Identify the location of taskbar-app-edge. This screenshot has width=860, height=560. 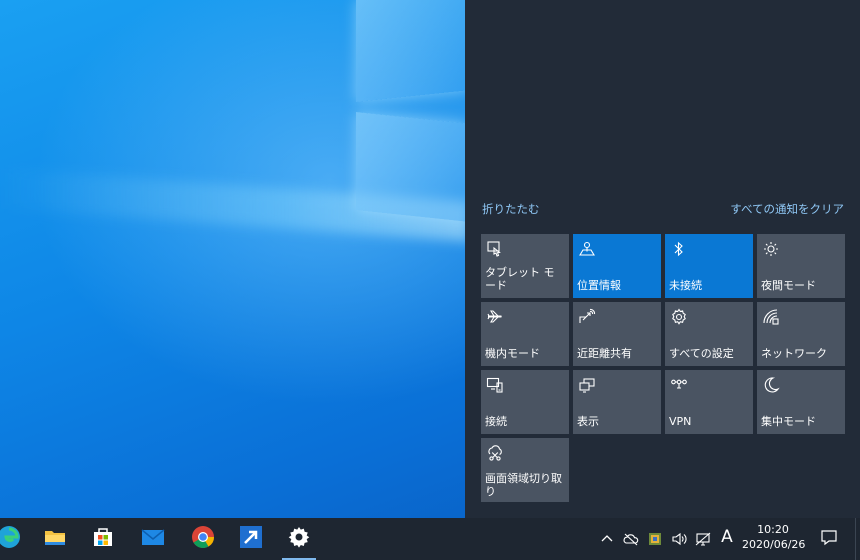
(16, 539).